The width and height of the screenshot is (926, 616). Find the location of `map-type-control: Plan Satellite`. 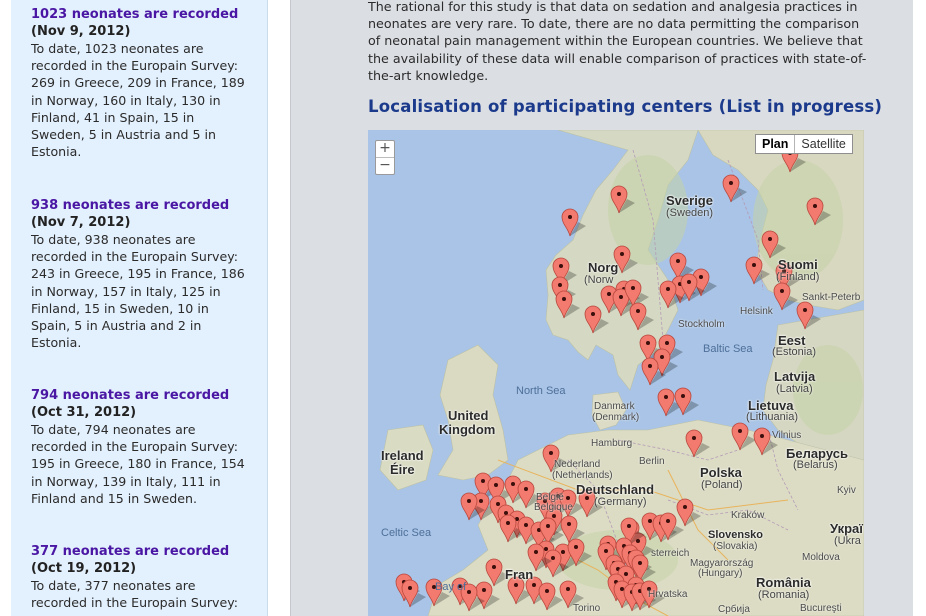

map-type-control: Plan Satellite is located at coordinates (804, 144).